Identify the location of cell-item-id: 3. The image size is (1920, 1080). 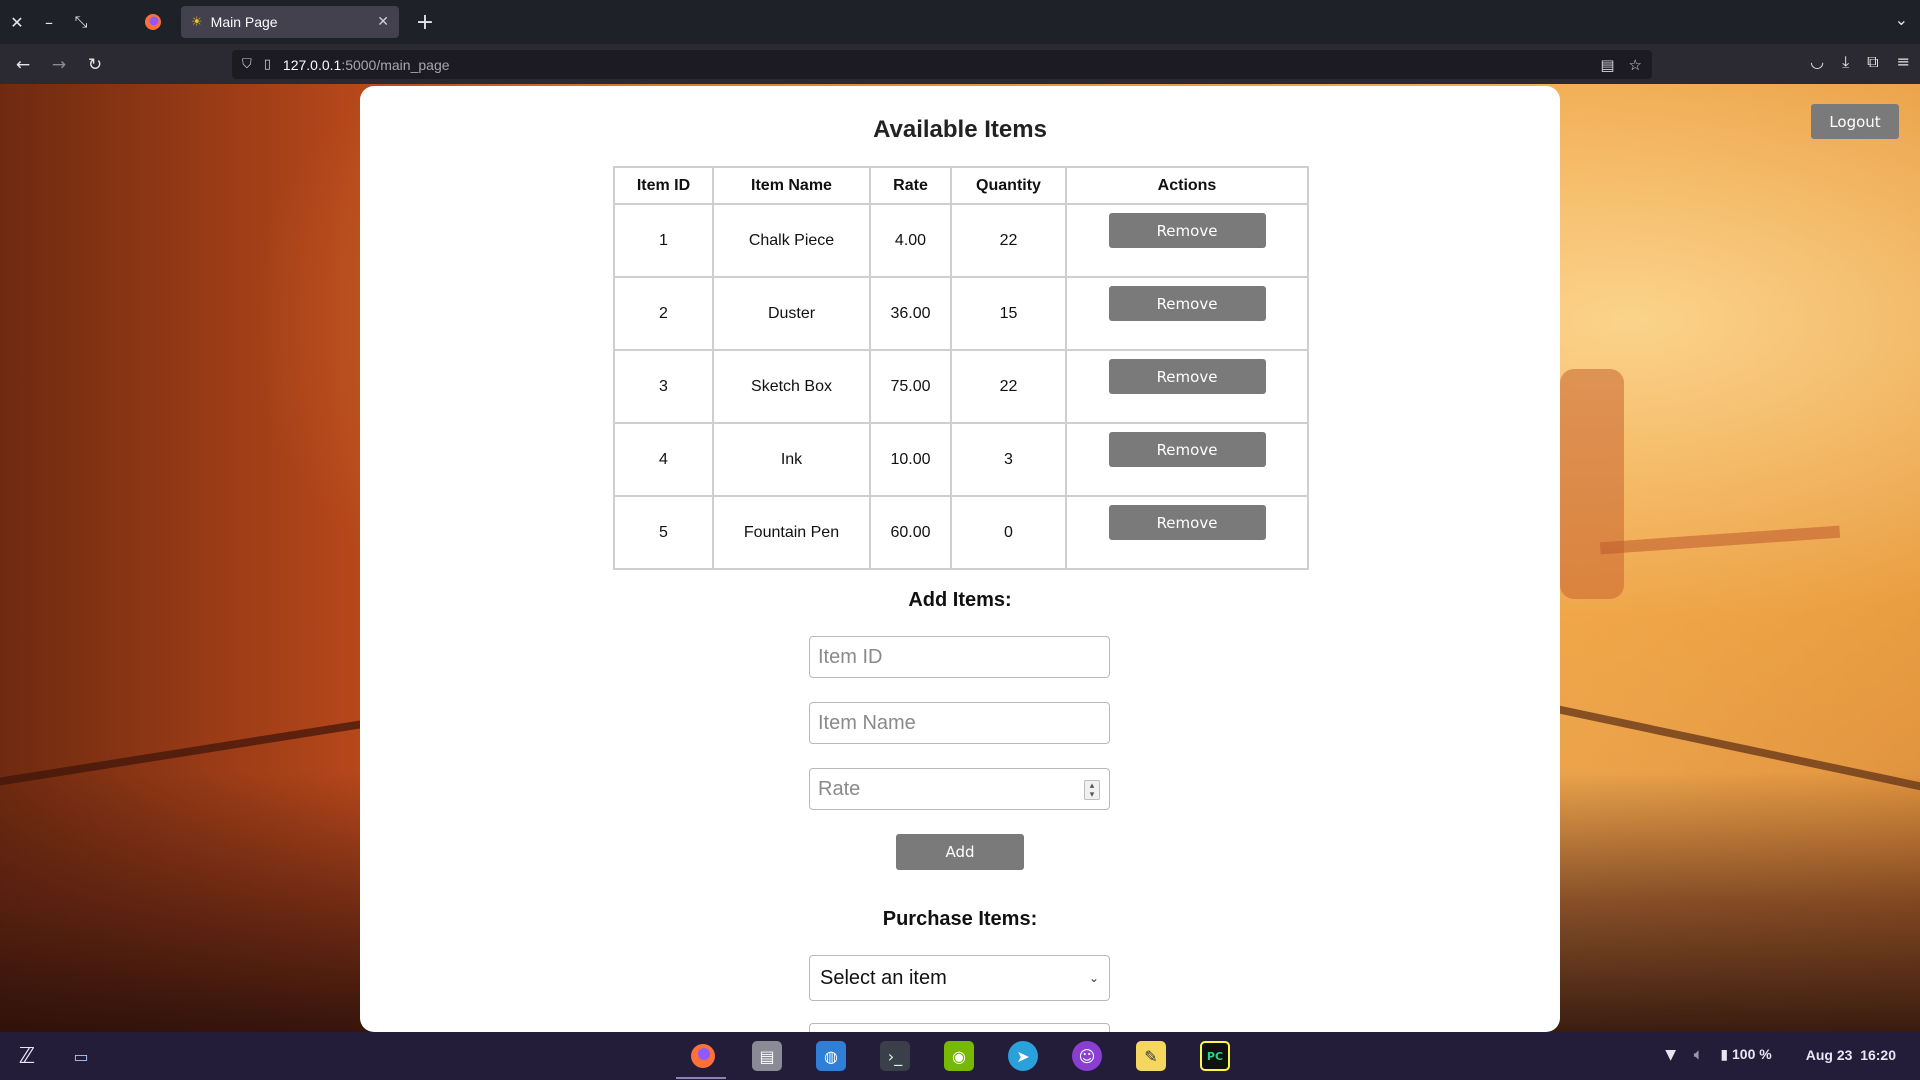
(663, 386).